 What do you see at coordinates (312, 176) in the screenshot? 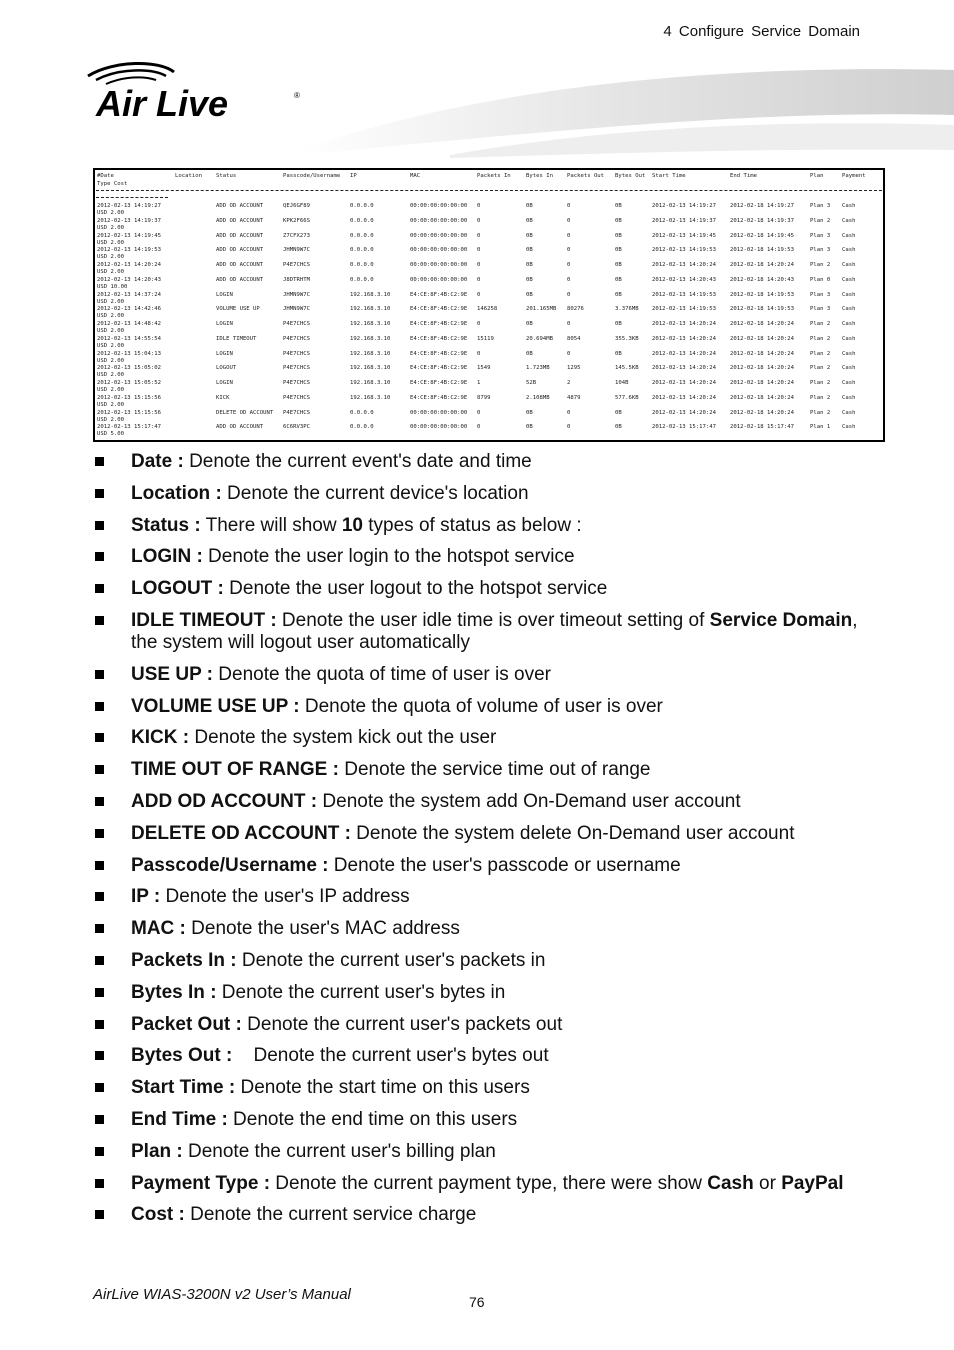
I see `column-header: Passcode/Username` at bounding box center [312, 176].